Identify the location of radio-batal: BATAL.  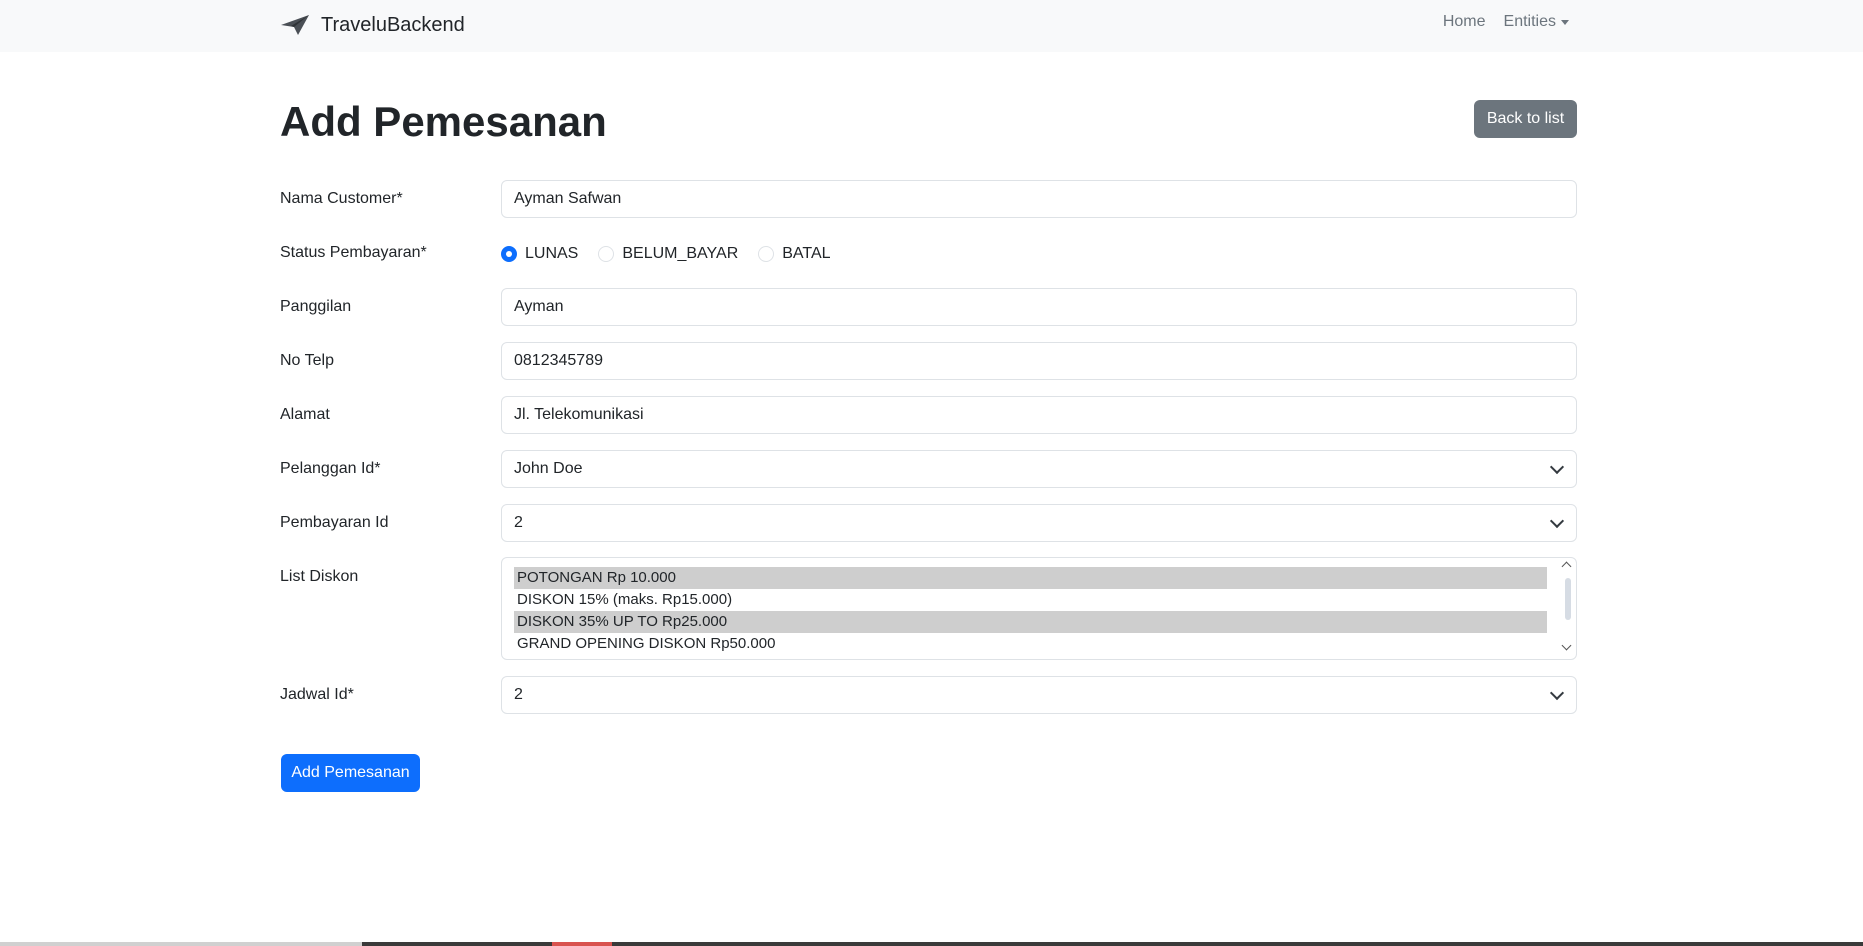
(794, 254).